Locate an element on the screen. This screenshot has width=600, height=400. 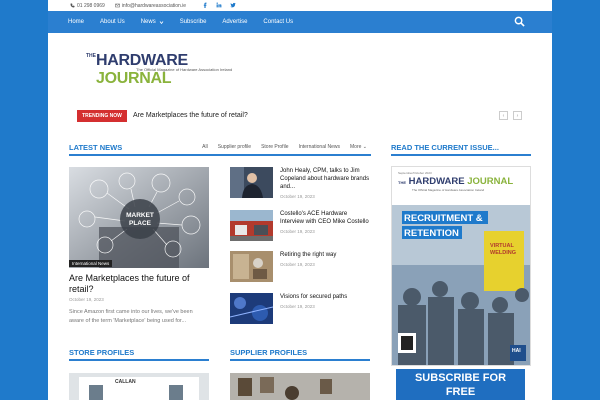
image-label: MARKET is located at coordinates (140, 215).